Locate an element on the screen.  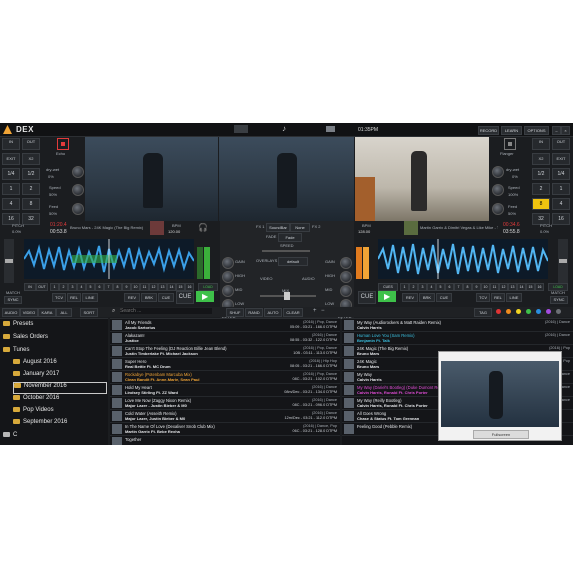
tree-item-october-2016: October 2016 is located at coordinates (36, 400).